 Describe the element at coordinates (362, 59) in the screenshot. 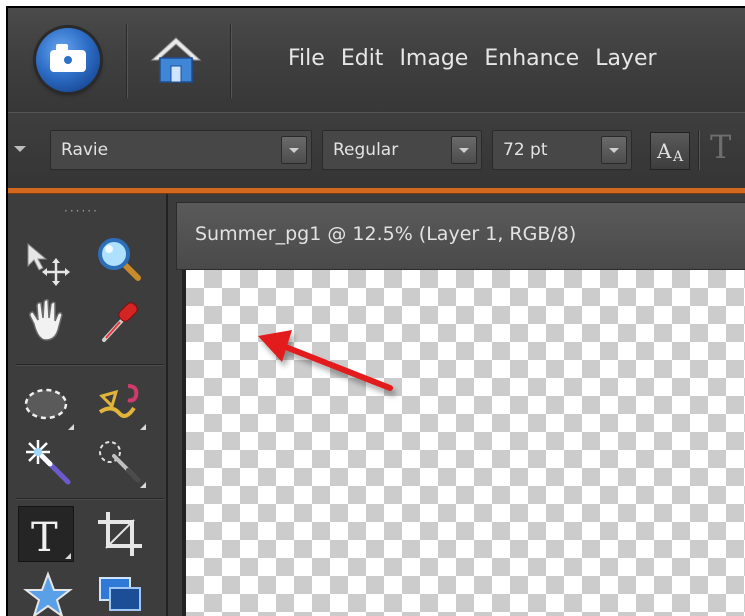

I see `menu-edit: Edit` at that location.